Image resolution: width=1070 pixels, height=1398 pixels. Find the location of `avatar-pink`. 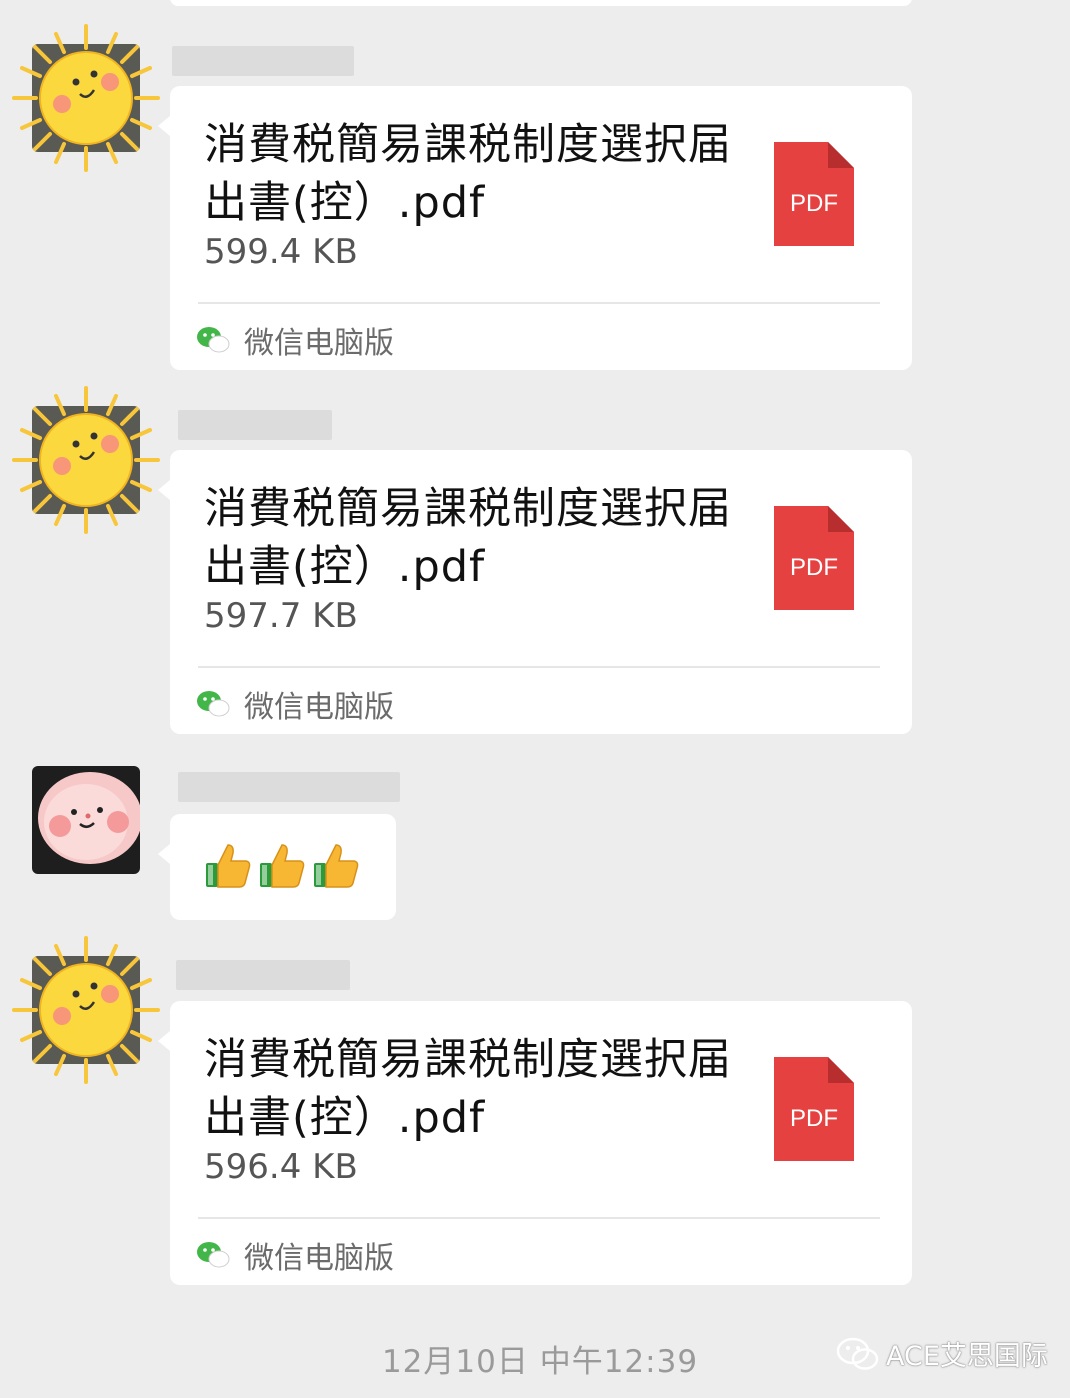

avatar-pink is located at coordinates (86, 820).